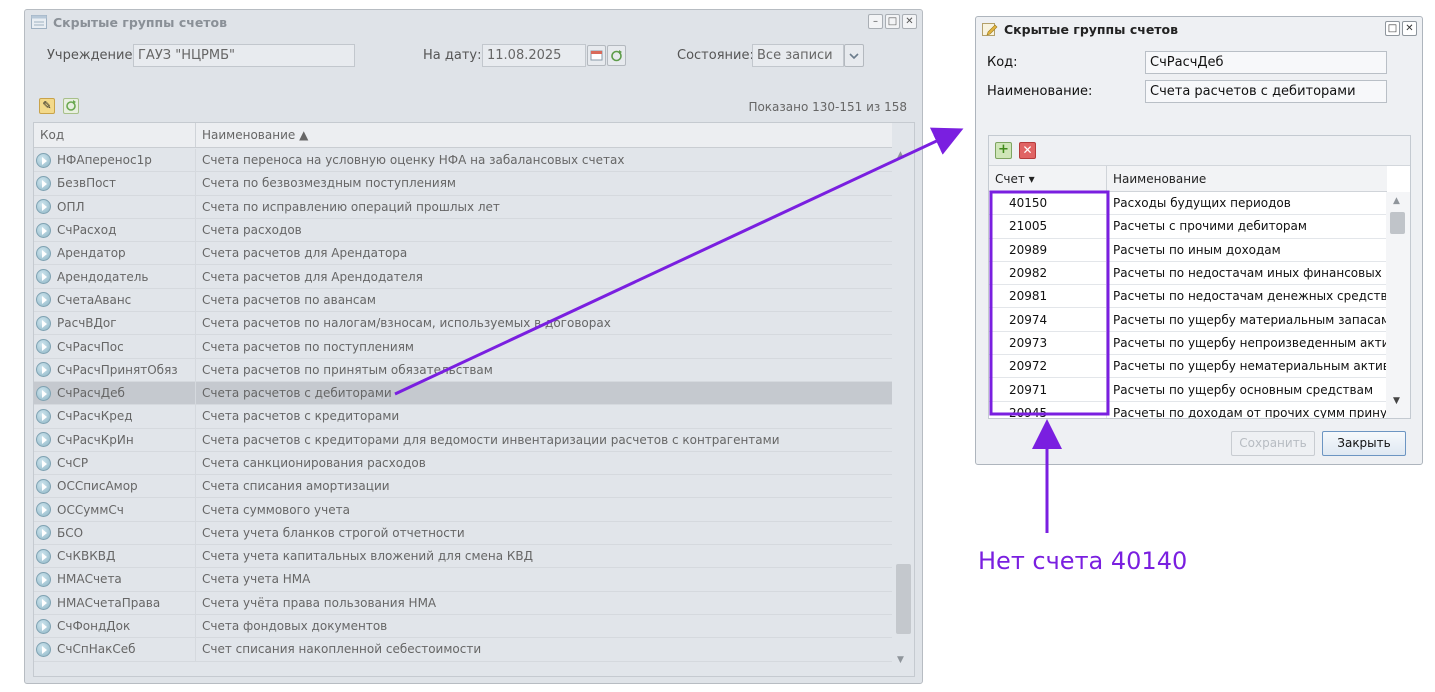  What do you see at coordinates (1048, 319) in the screenshot?
I see `cell-account: 20974` at bounding box center [1048, 319].